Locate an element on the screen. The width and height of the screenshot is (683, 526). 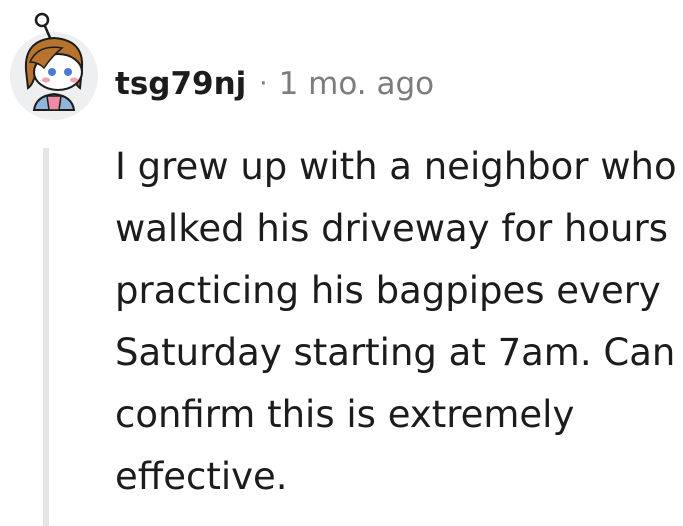
thread-line is located at coordinates (46, 337).